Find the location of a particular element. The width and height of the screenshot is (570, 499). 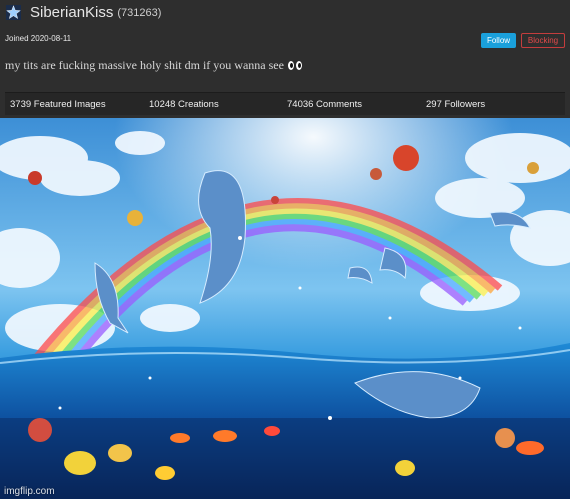

follow-button: Follow is located at coordinates (498, 40).